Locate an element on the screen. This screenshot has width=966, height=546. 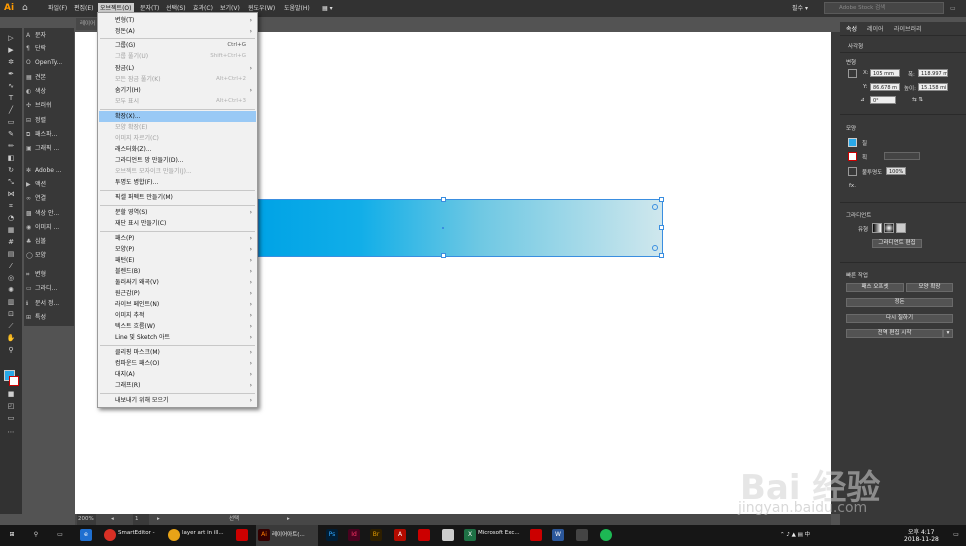
artboard-tool-icon: ⊡ is located at coordinates (11, 314).